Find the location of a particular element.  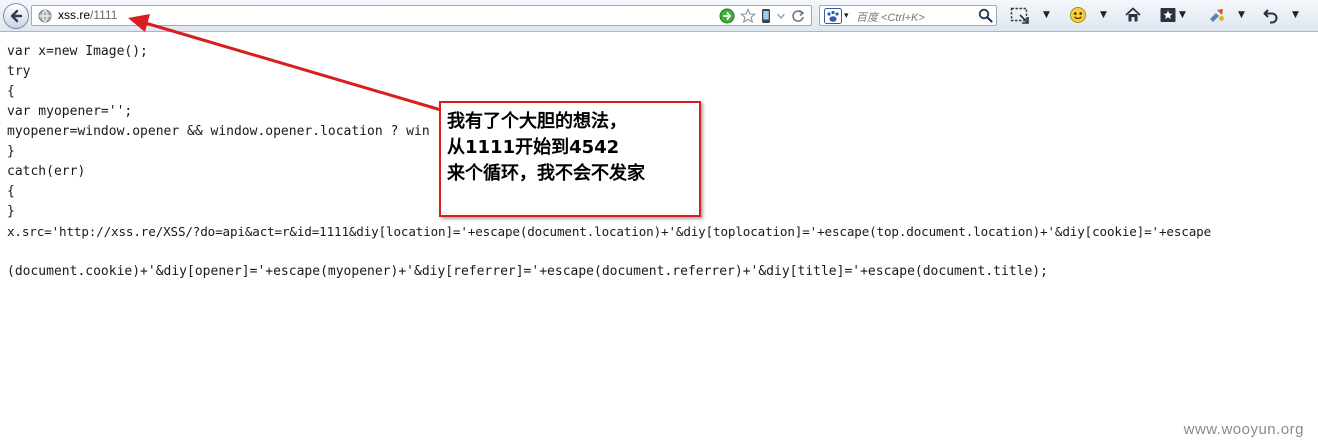

bookmarks-button: ▼ is located at coordinates (1172, 15).